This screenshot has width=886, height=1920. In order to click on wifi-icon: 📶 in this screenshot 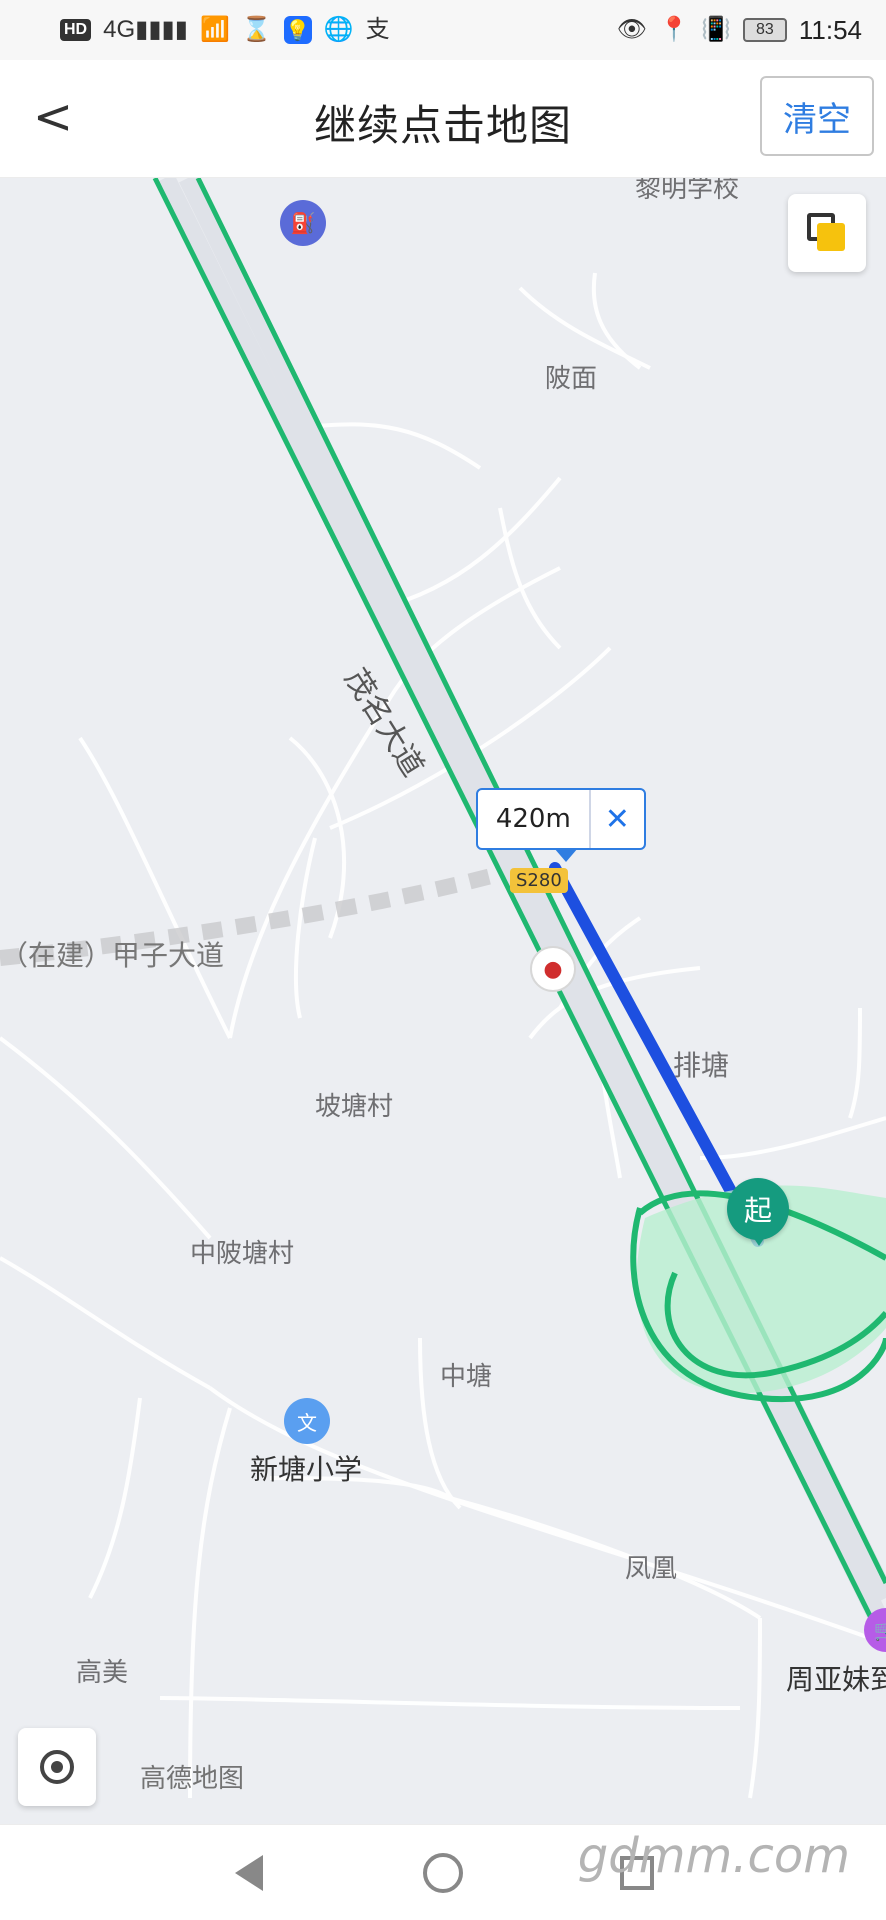, I will do `click(214, 29)`.